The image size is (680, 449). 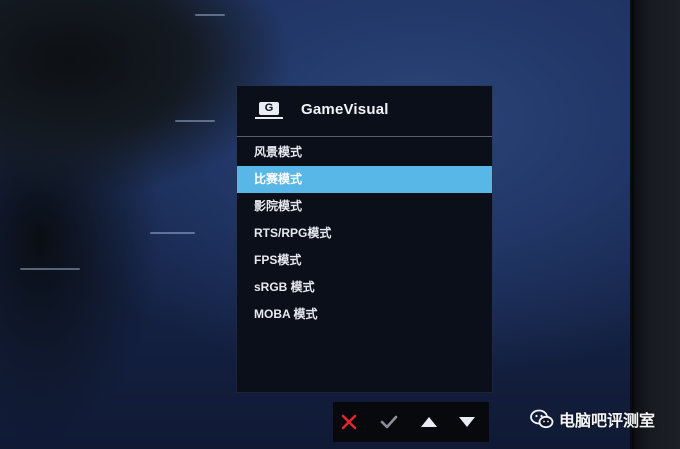 What do you see at coordinates (364, 260) in the screenshot?
I see `mode-item-fps: FPS模式` at bounding box center [364, 260].